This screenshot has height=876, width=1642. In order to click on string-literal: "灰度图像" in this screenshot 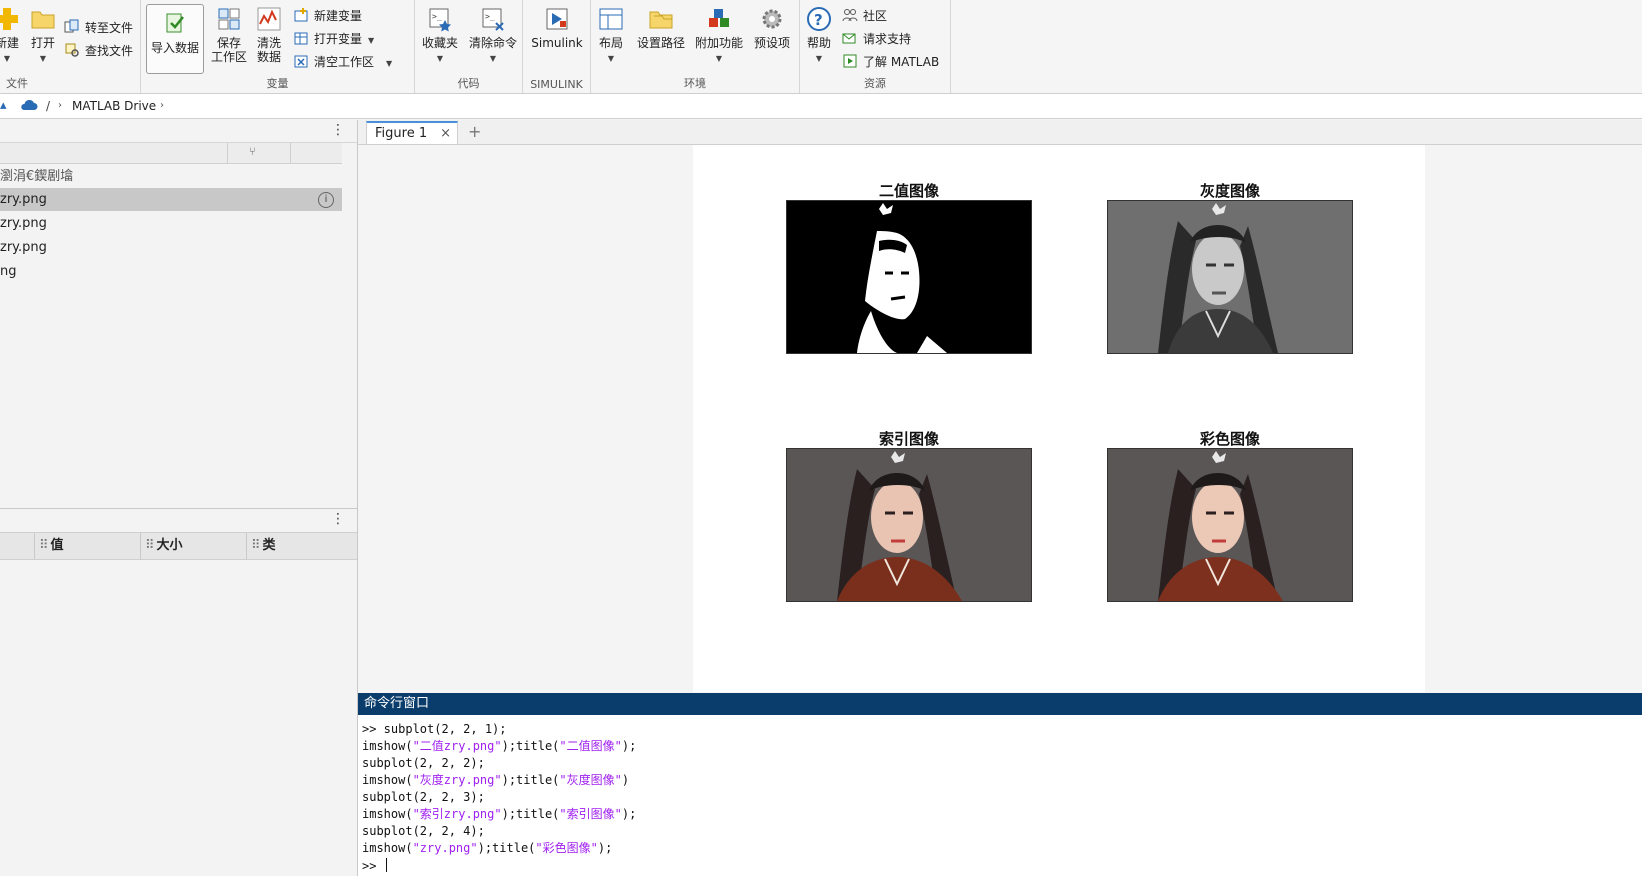, I will do `click(590, 780)`.